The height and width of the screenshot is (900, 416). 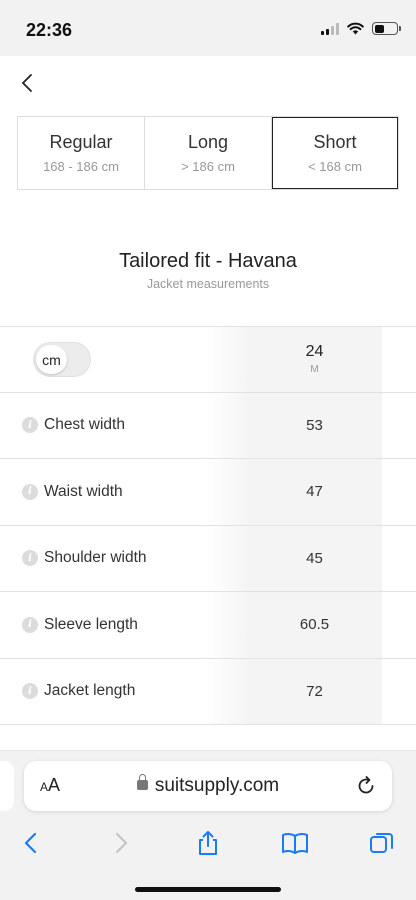 I want to click on length-option-range: > 186 cm, so click(x=208, y=166).